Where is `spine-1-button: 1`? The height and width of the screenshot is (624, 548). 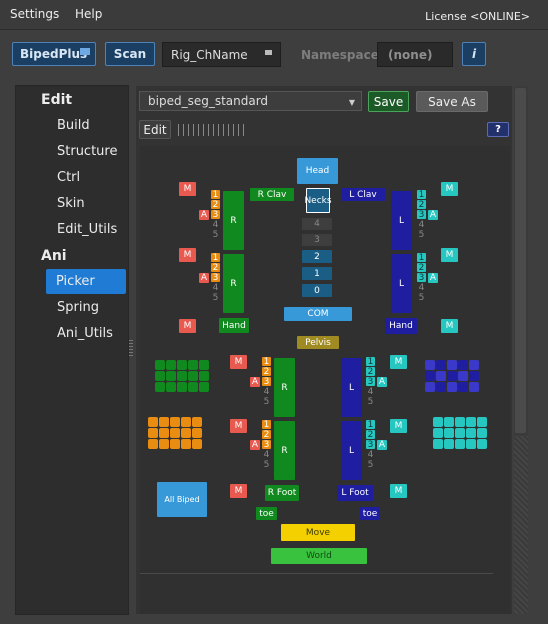
spine-1-button: 1 is located at coordinates (317, 273).